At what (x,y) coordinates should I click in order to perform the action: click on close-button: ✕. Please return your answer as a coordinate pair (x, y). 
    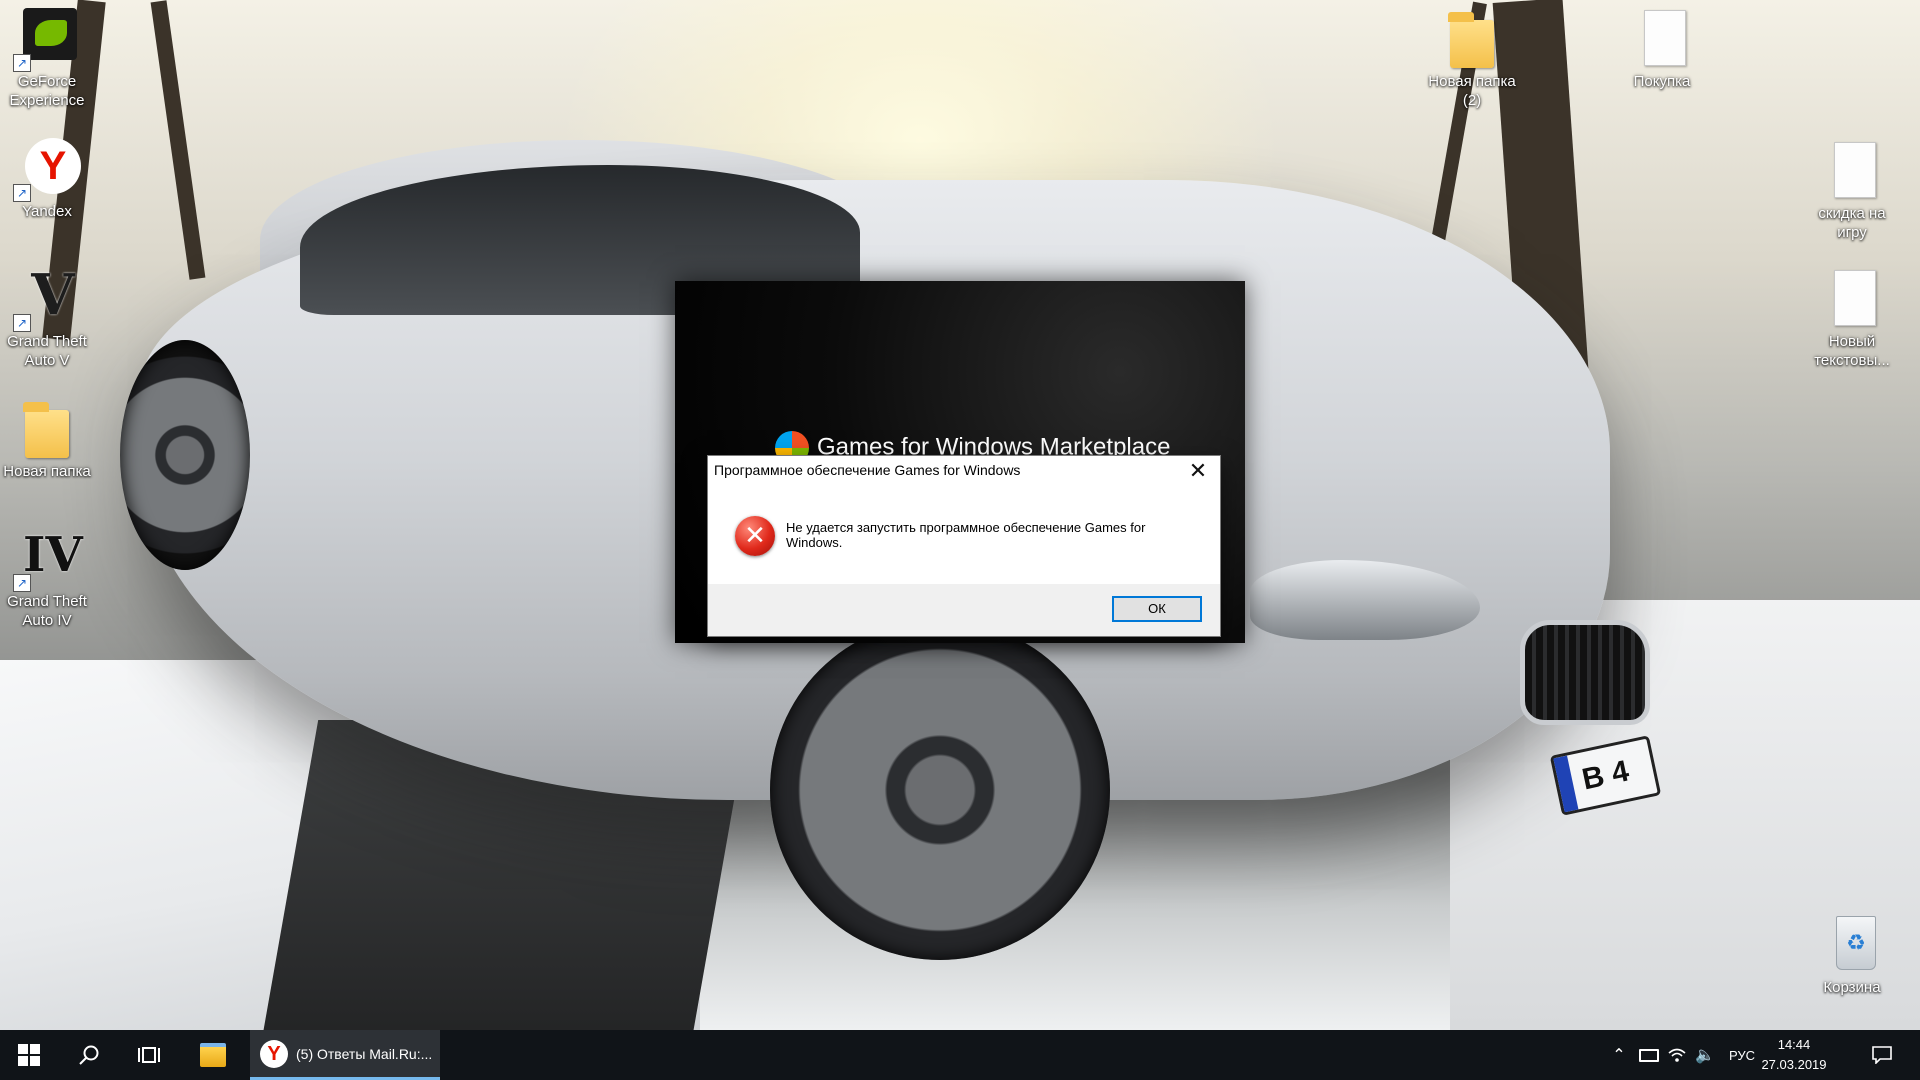
    Looking at the image, I should click on (1198, 471).